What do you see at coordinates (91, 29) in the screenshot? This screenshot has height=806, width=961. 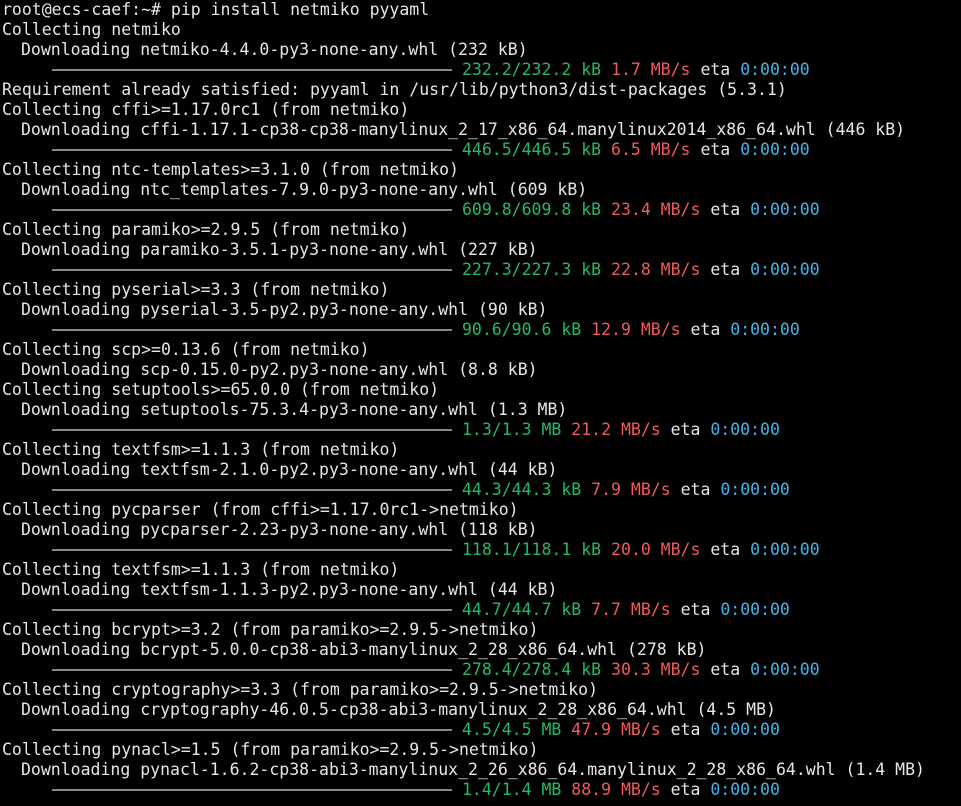 I see `collecting-line: Collecting netmiko` at bounding box center [91, 29].